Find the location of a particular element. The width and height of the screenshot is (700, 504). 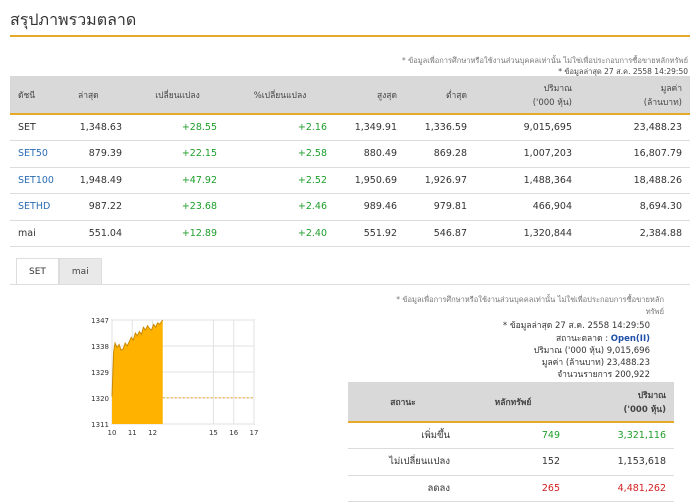

chart-y-tick-label: 1311 is located at coordinates (100, 425).